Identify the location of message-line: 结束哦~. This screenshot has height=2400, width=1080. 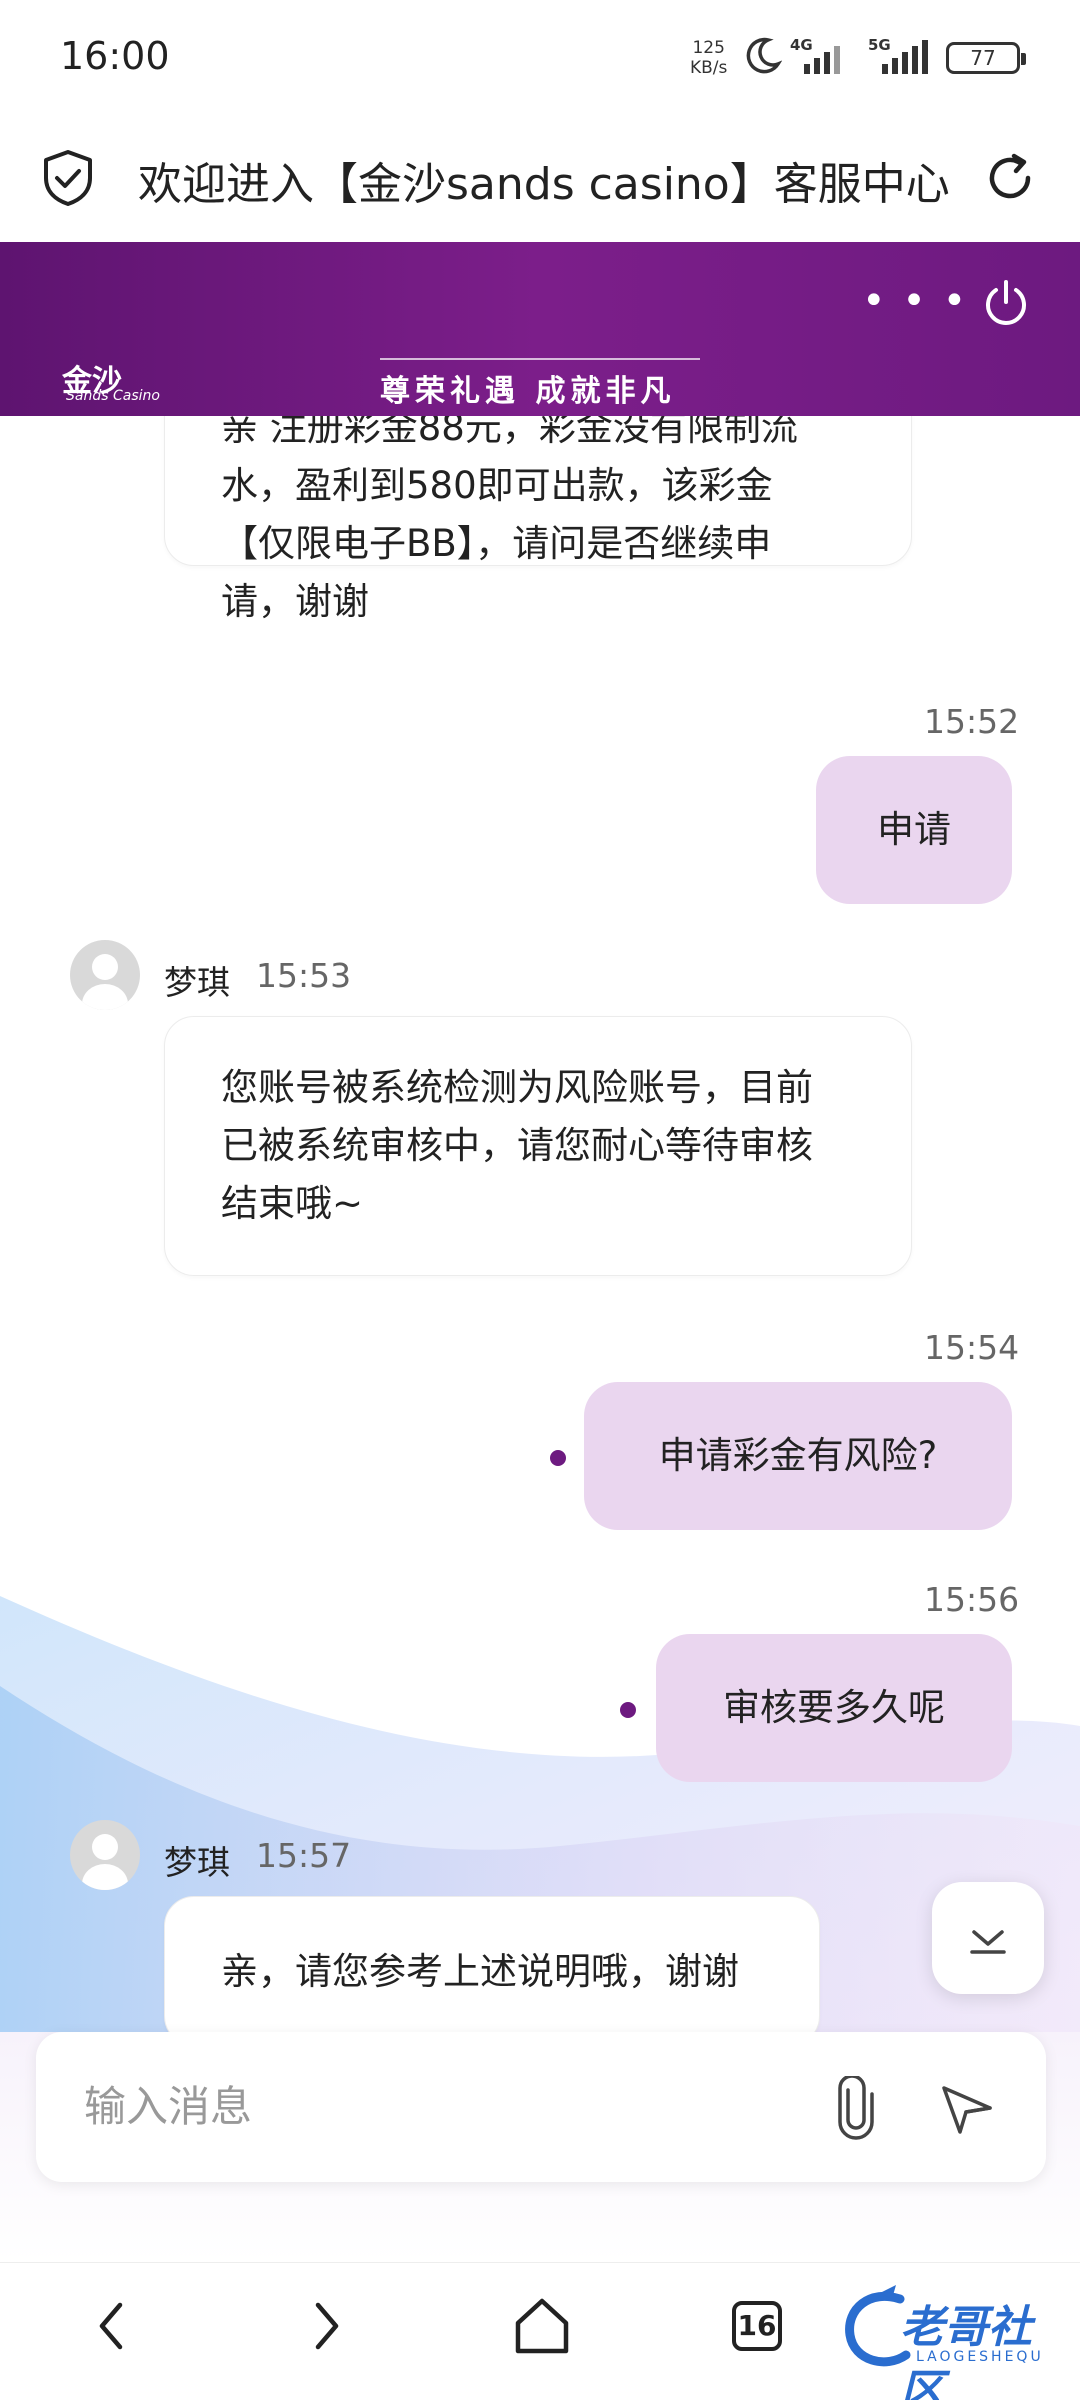
(292, 1203).